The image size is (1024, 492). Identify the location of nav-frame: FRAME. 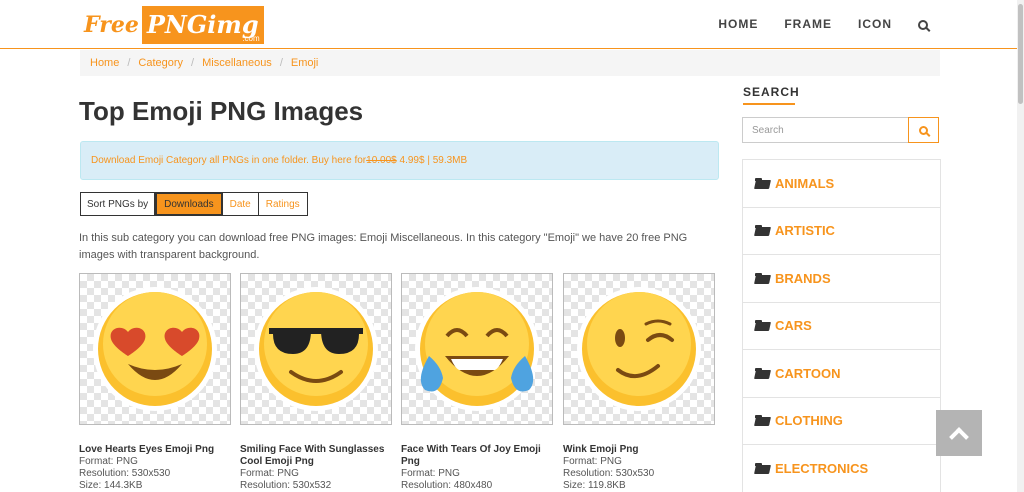
(808, 24).